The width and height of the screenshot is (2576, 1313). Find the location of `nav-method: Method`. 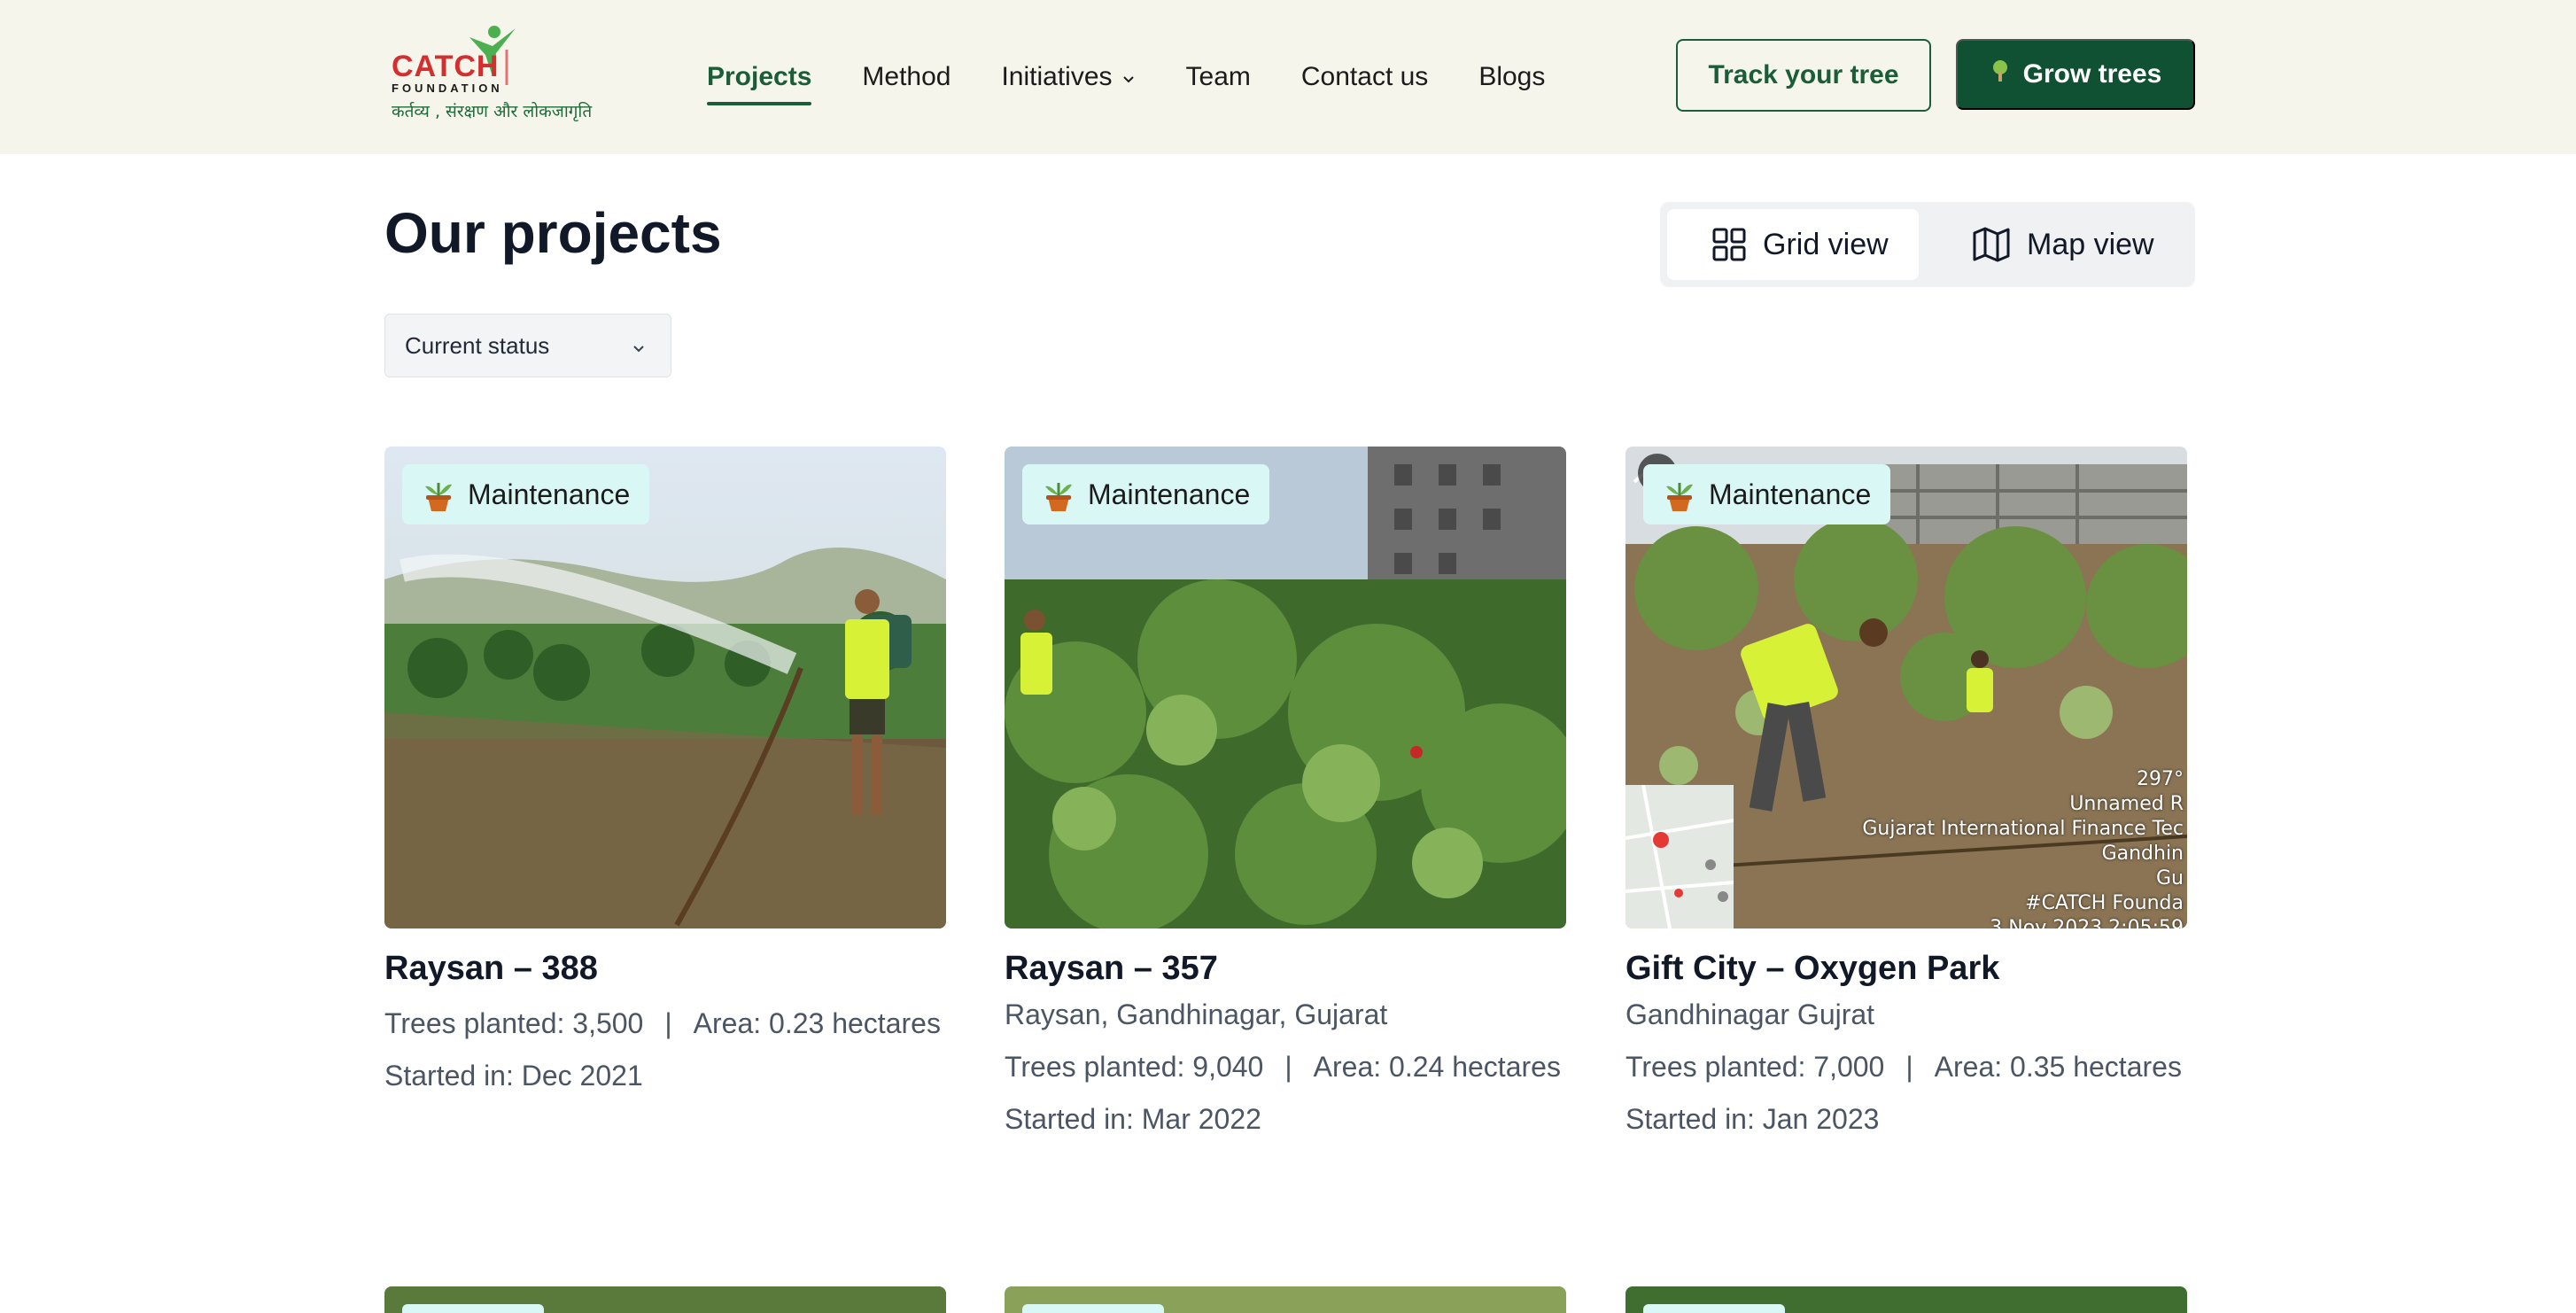

nav-method: Method is located at coordinates (906, 77).